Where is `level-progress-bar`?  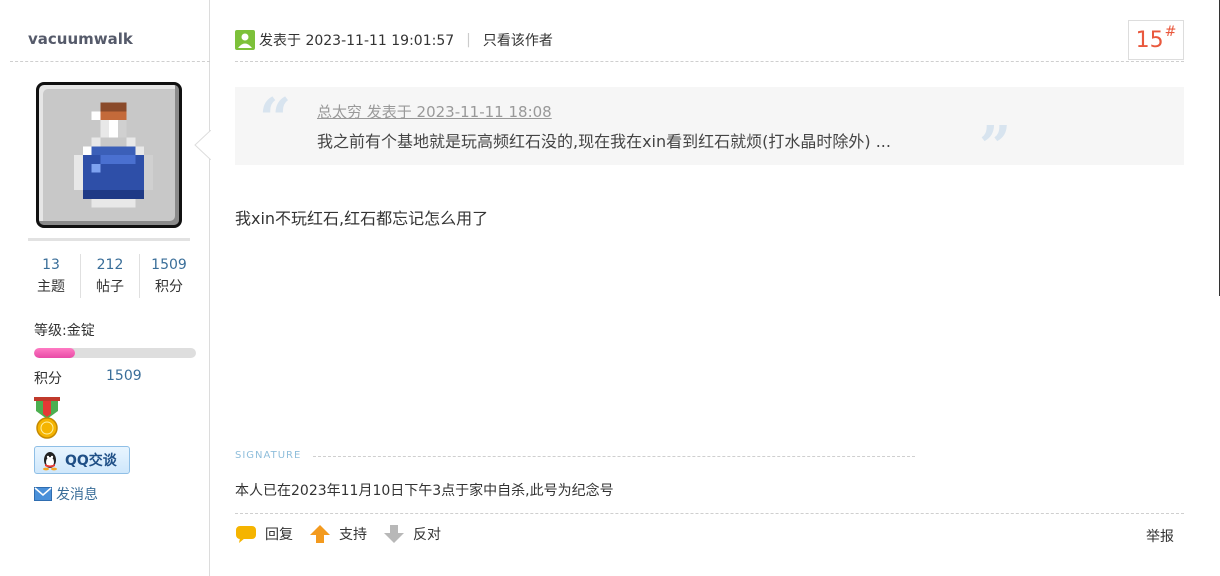 level-progress-bar is located at coordinates (115, 353).